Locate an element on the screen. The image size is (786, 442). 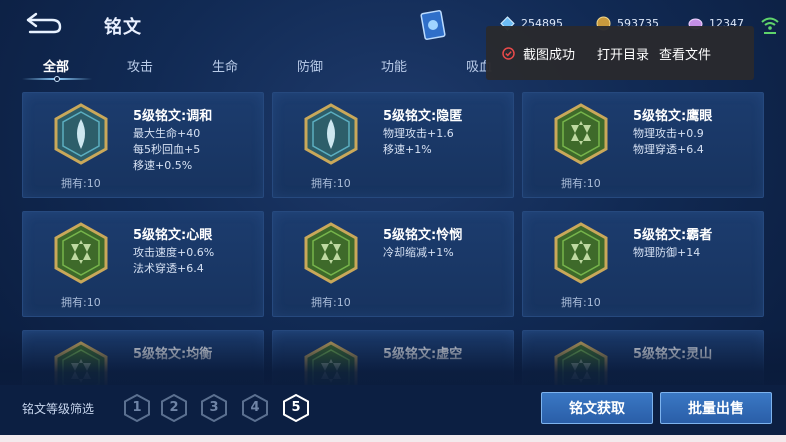
rune-stats: 攻击速度+0.6% 法术穿透+6.4 is located at coordinates (173, 261).